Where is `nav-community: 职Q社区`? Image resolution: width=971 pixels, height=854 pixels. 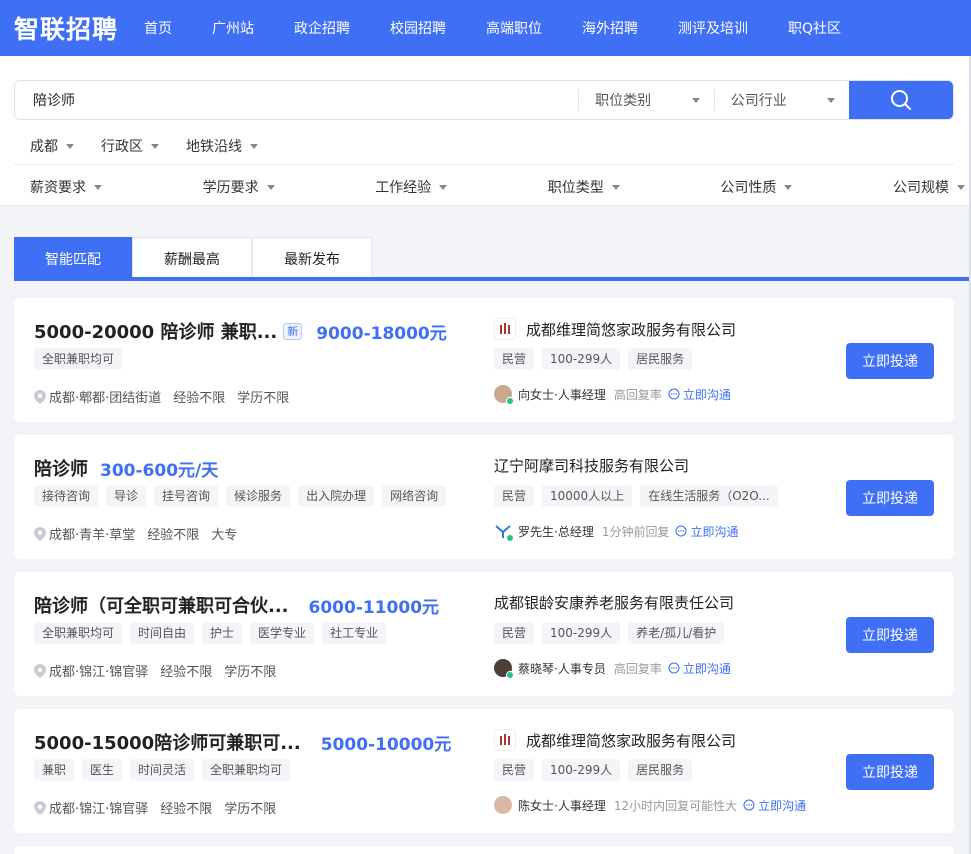
nav-community: 职Q社区 is located at coordinates (814, 28).